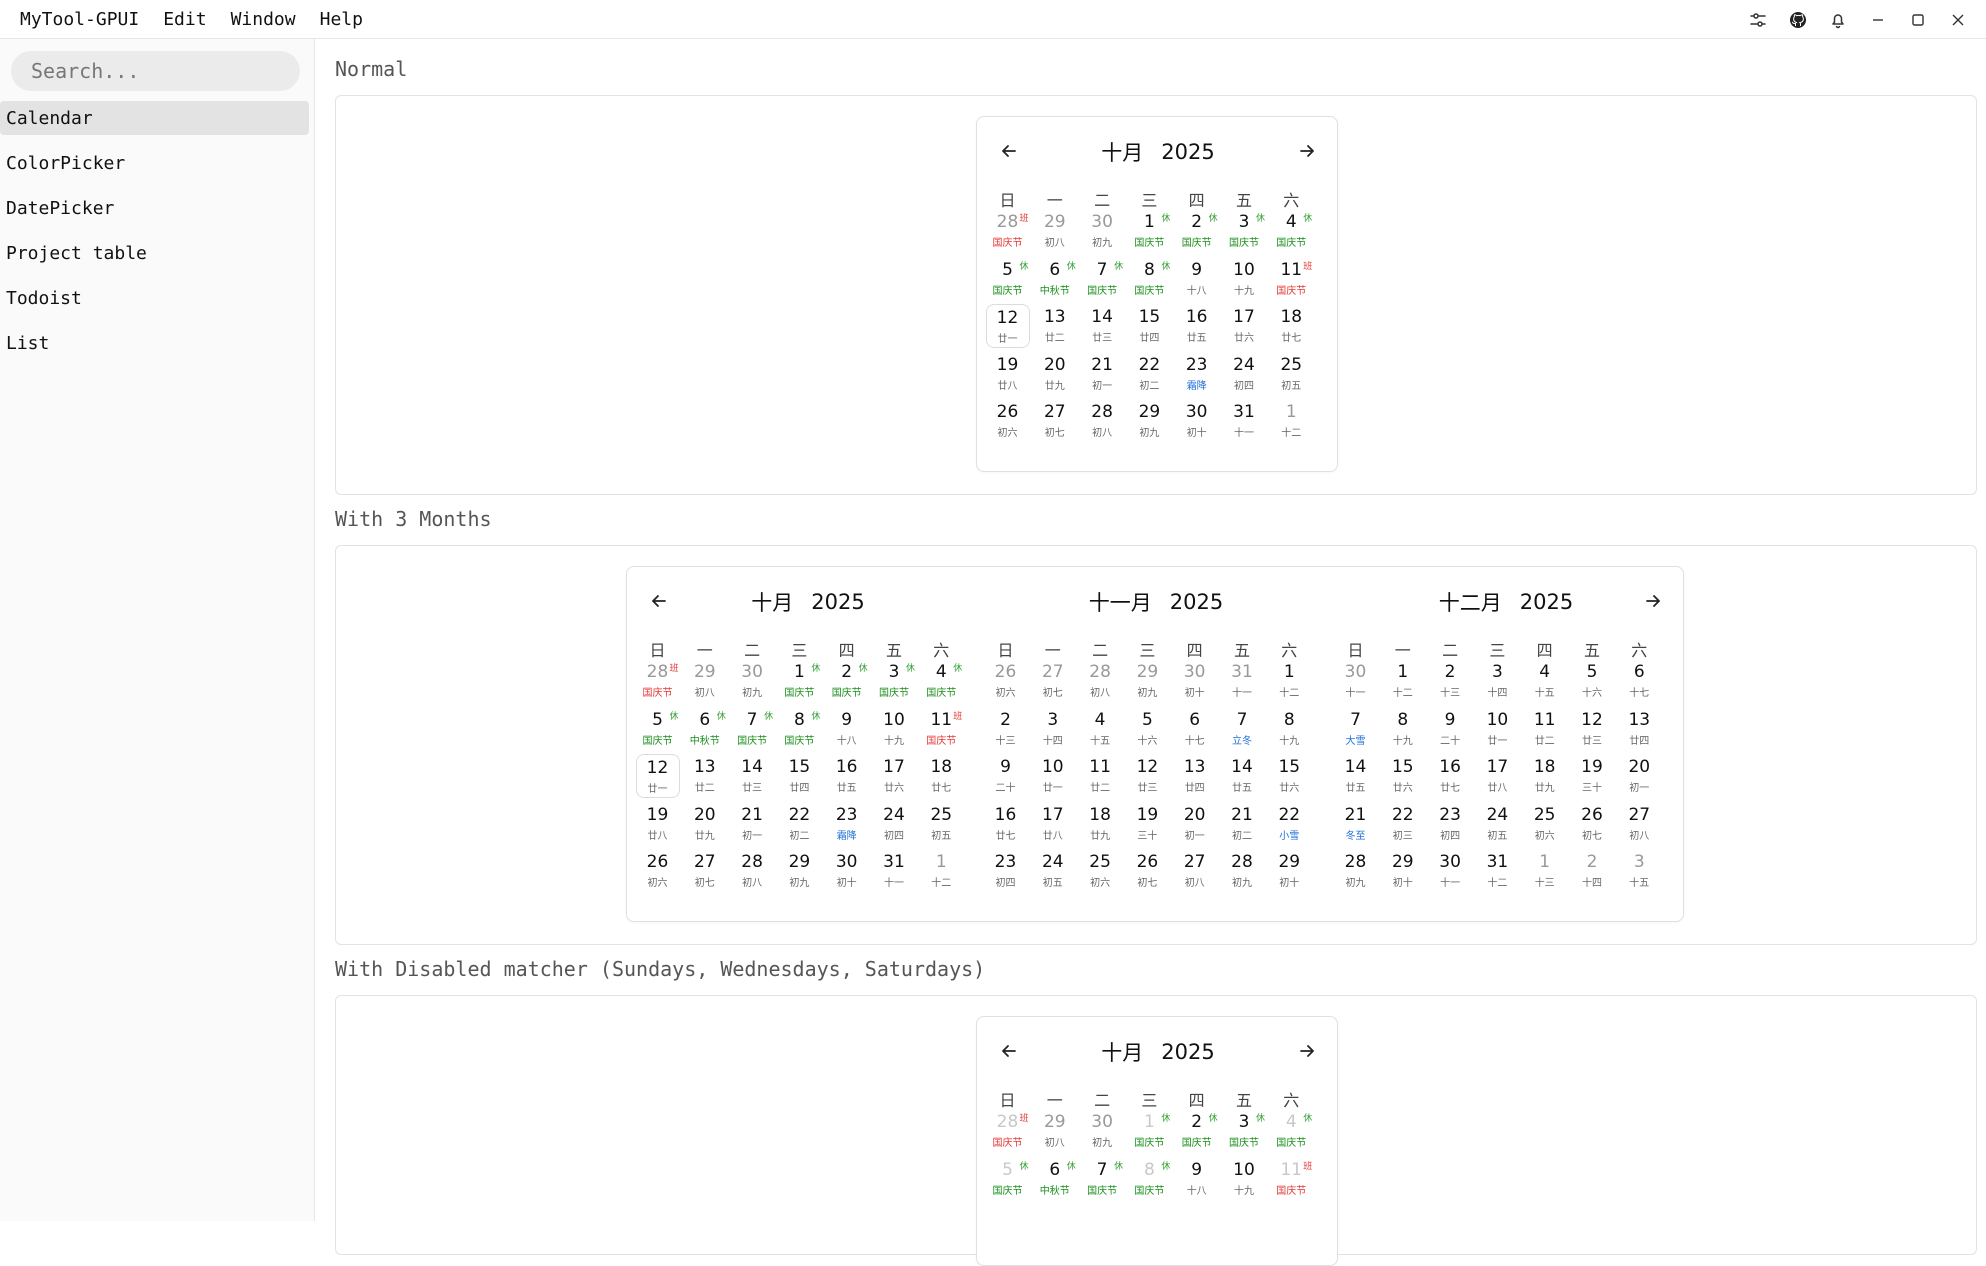 The height and width of the screenshot is (1266, 1986). I want to click on day-cell: 11 国庆节班, so click(941, 729).